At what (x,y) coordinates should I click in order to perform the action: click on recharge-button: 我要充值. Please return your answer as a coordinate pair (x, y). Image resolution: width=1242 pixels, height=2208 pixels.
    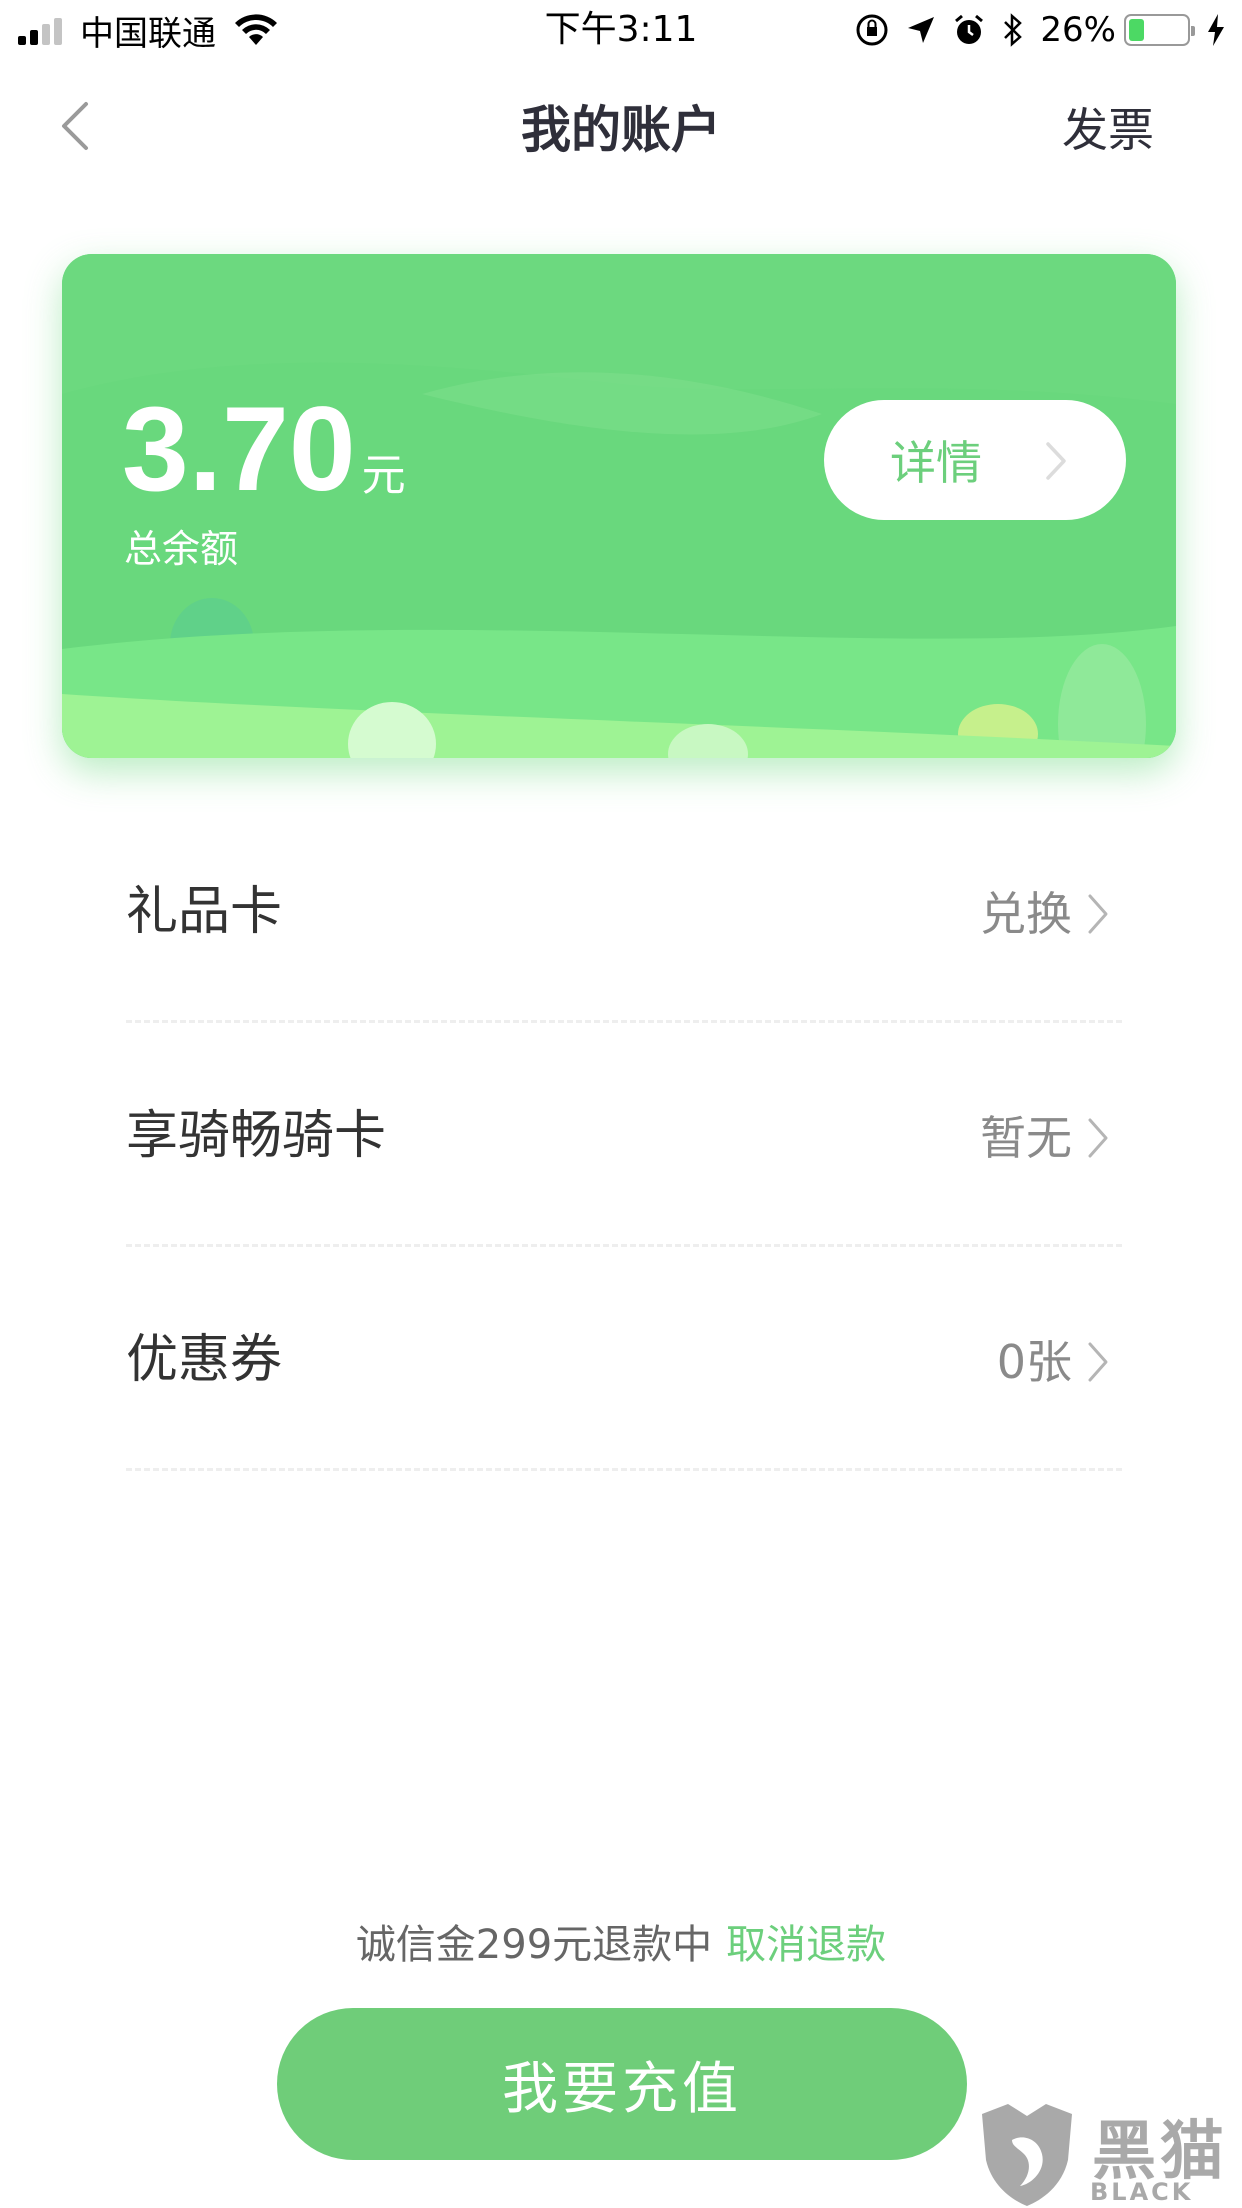
    Looking at the image, I should click on (622, 2084).